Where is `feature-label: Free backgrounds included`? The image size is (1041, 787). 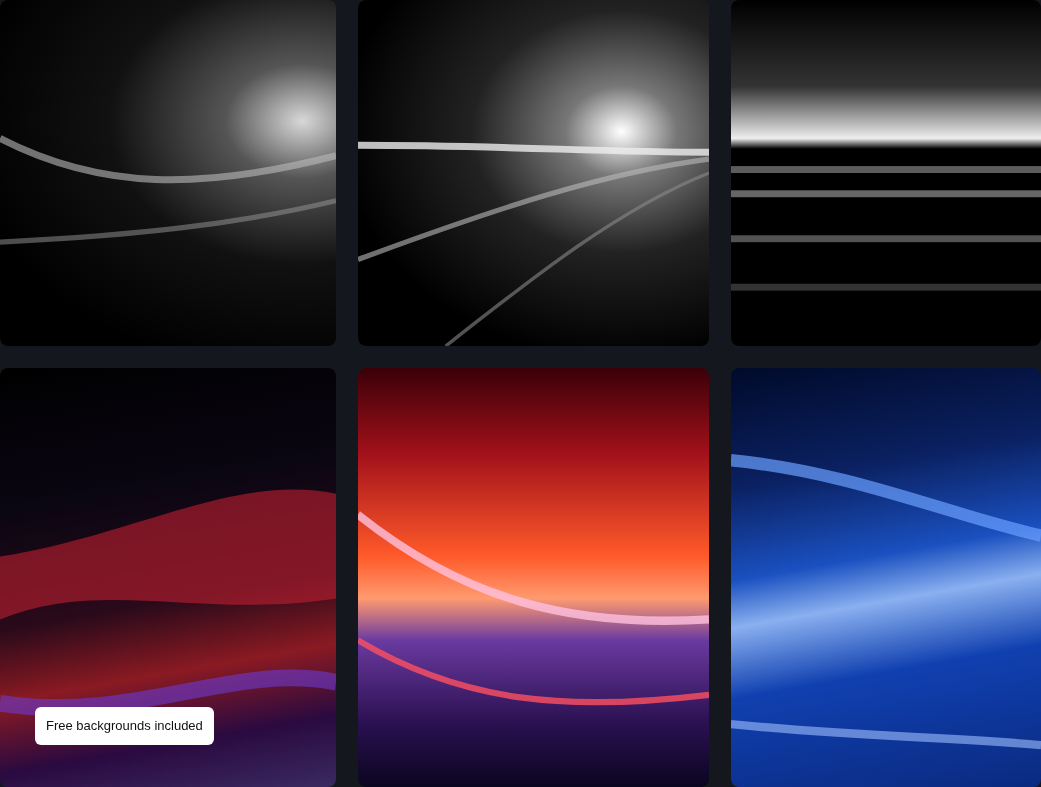 feature-label: Free backgrounds included is located at coordinates (124, 726).